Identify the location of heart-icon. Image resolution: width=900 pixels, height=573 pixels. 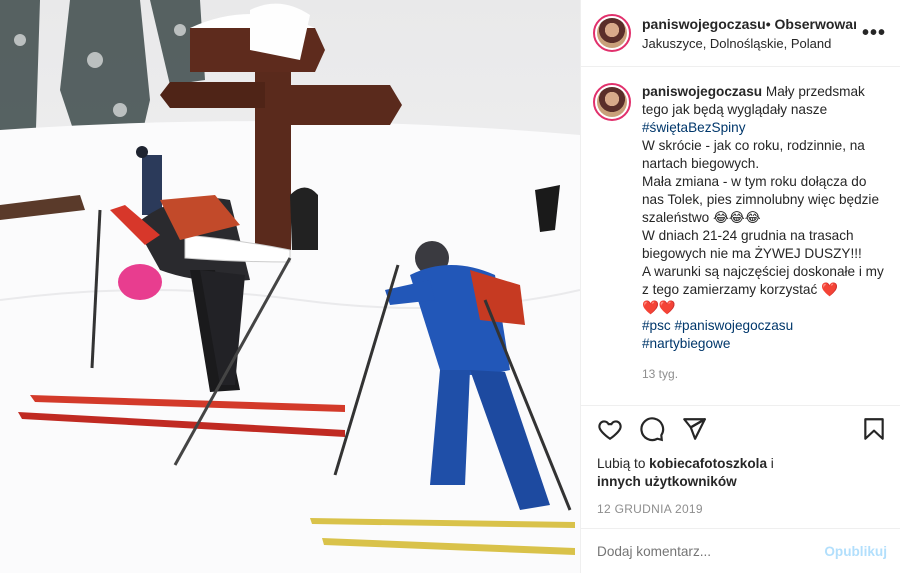
(610, 429).